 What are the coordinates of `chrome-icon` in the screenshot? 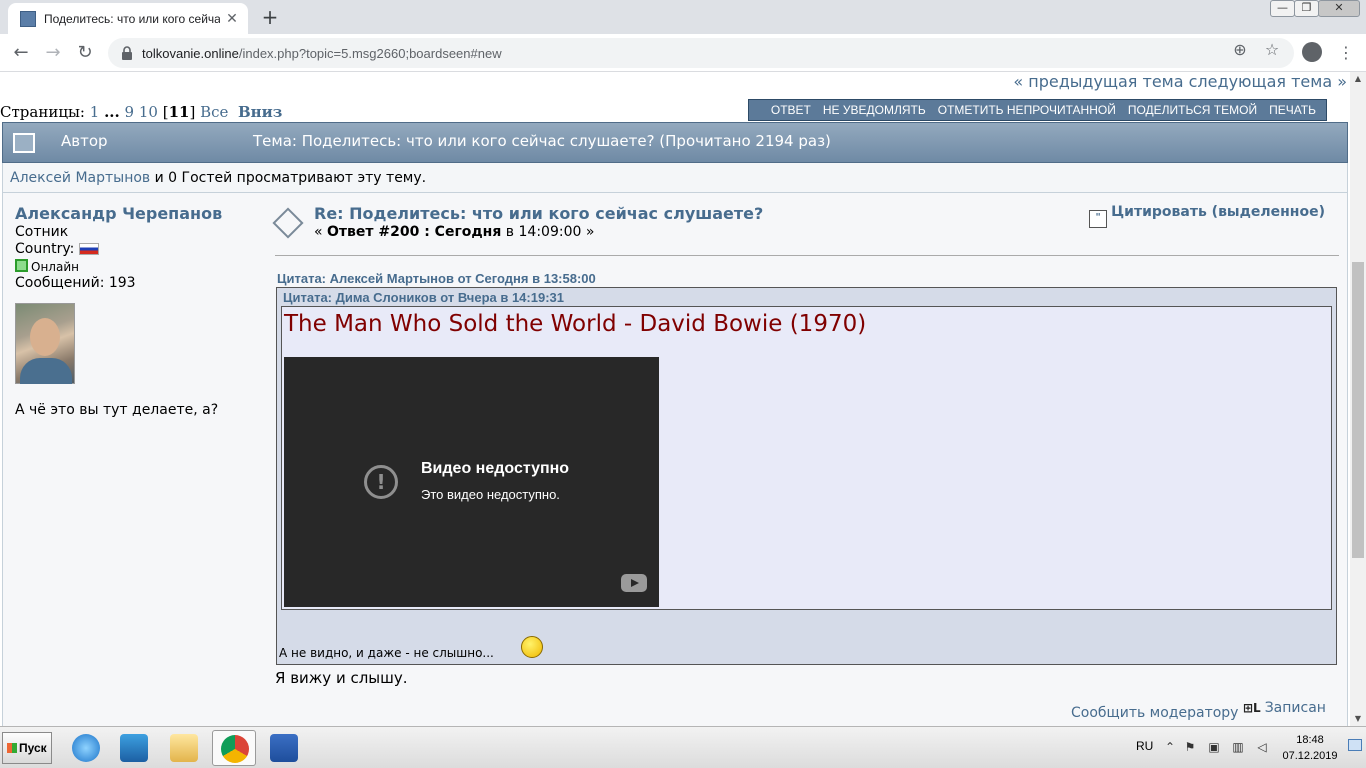 It's located at (235, 749).